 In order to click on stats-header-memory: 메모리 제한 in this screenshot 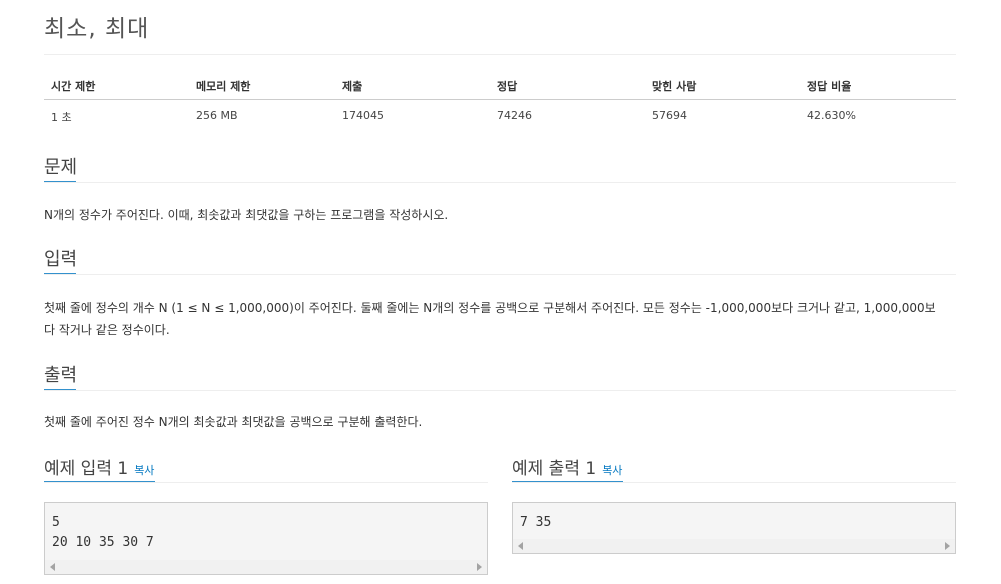, I will do `click(223, 86)`.